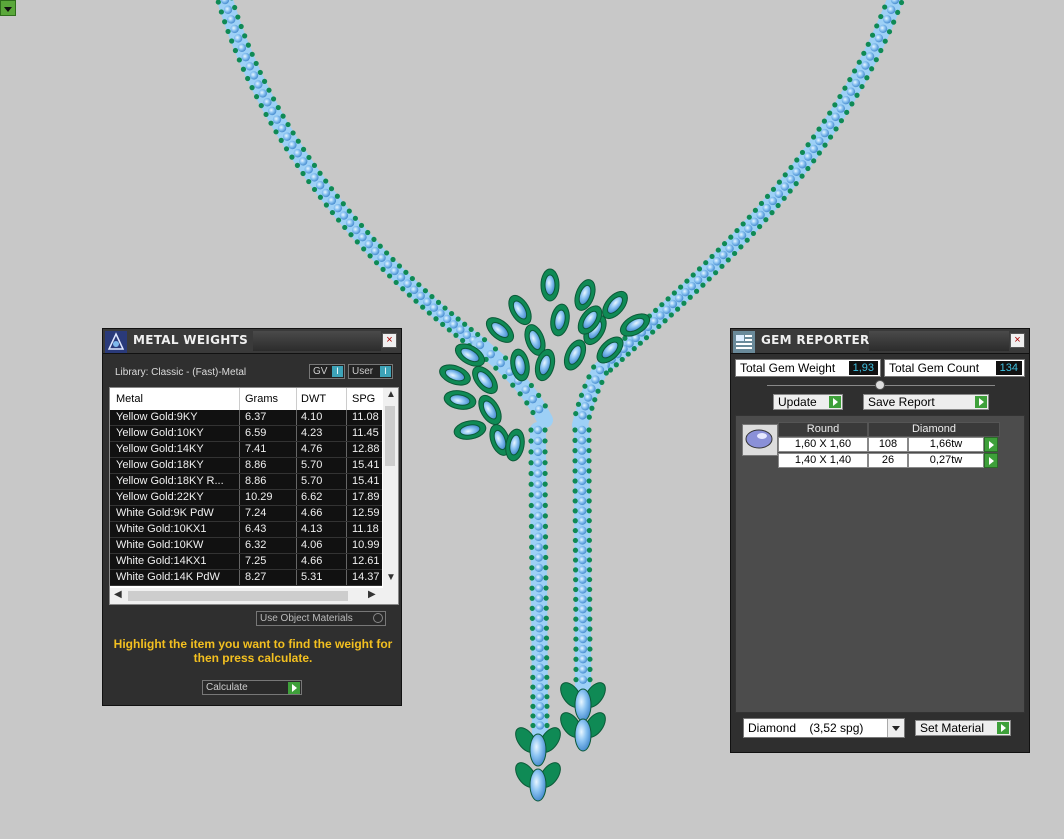 This screenshot has width=1064, height=839. I want to click on gem-material-header: Diamond, so click(934, 429).